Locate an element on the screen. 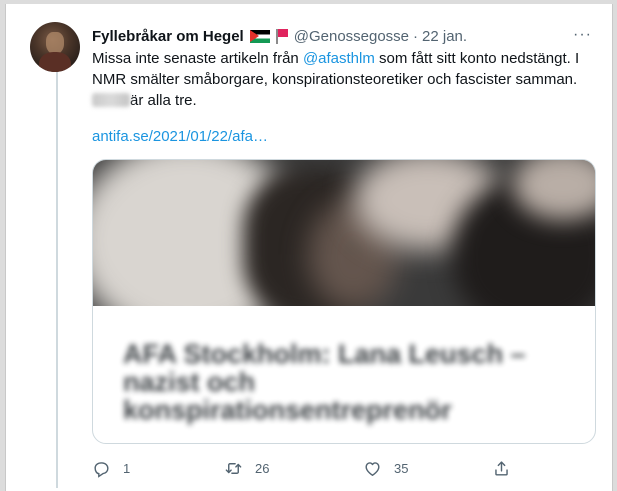 This screenshot has width=617, height=491. share-icon is located at coordinates (501, 468).